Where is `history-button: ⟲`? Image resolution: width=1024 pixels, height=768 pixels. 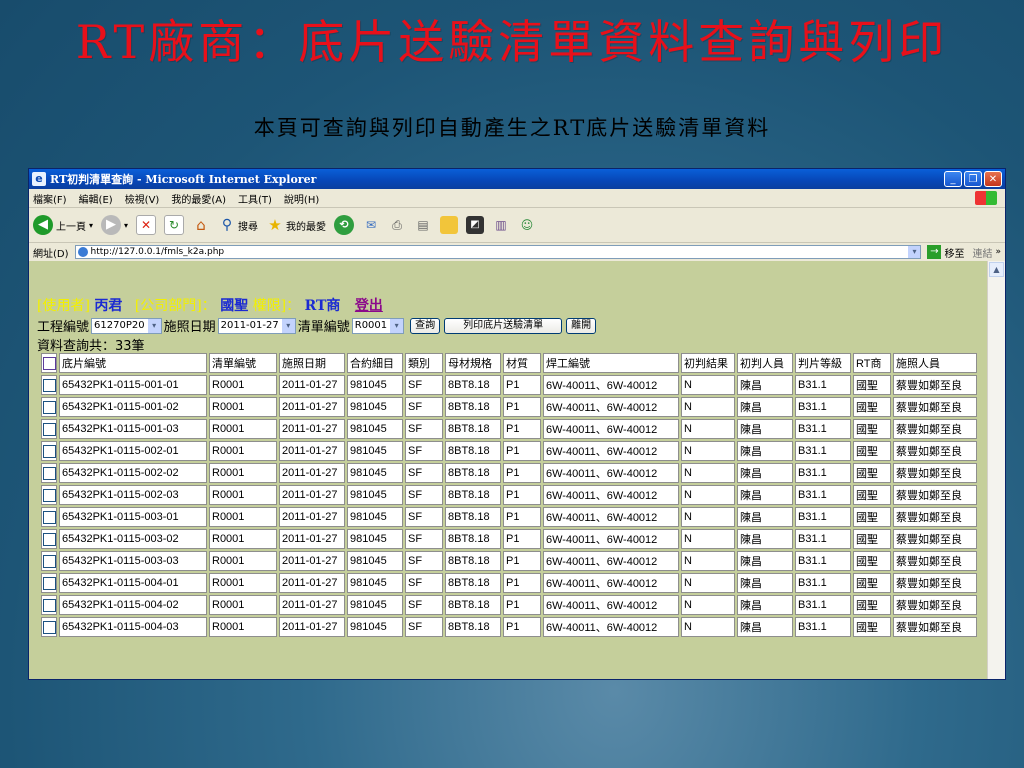 history-button: ⟲ is located at coordinates (344, 225).